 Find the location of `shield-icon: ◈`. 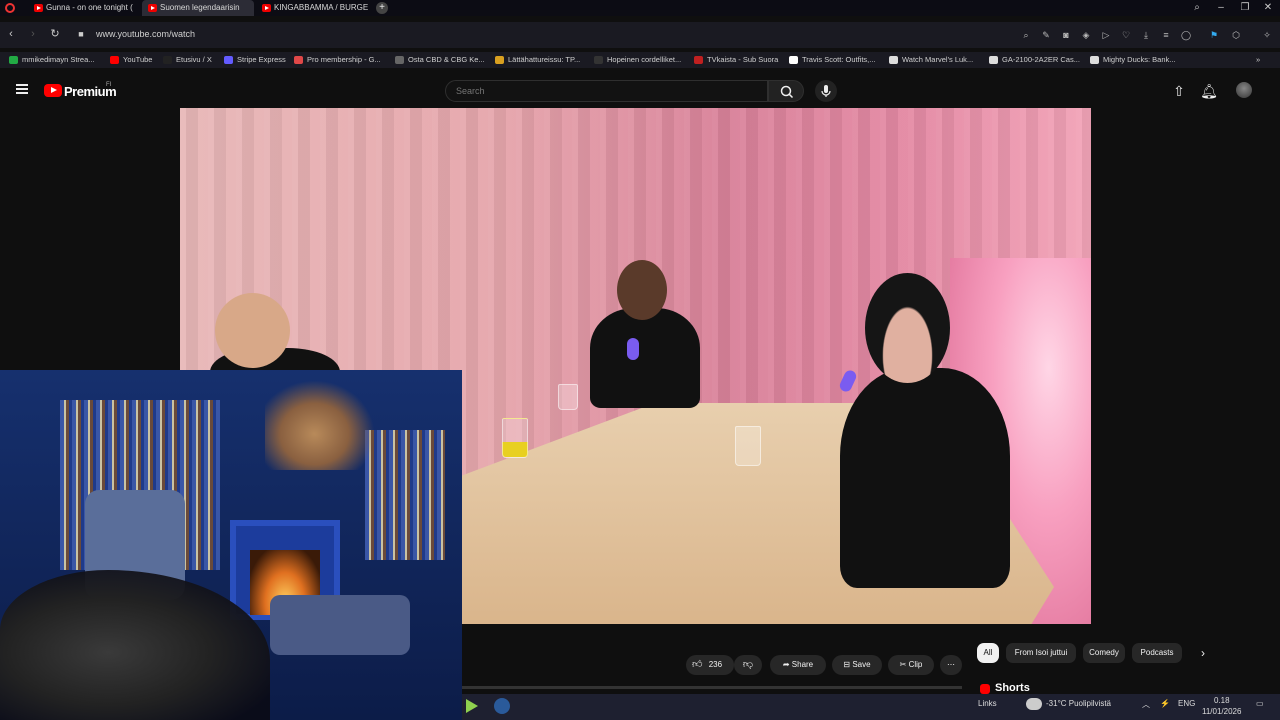

shield-icon: ◈ is located at coordinates (1086, 35).